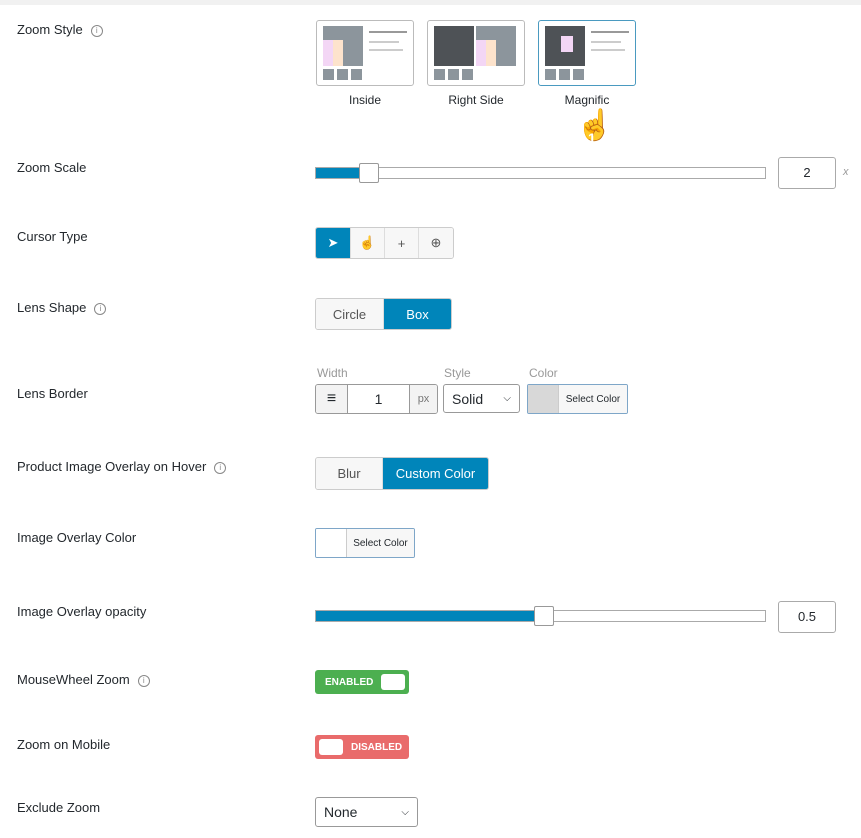  Describe the element at coordinates (377, 747) in the screenshot. I see `toggle-state: DISABLED` at that location.